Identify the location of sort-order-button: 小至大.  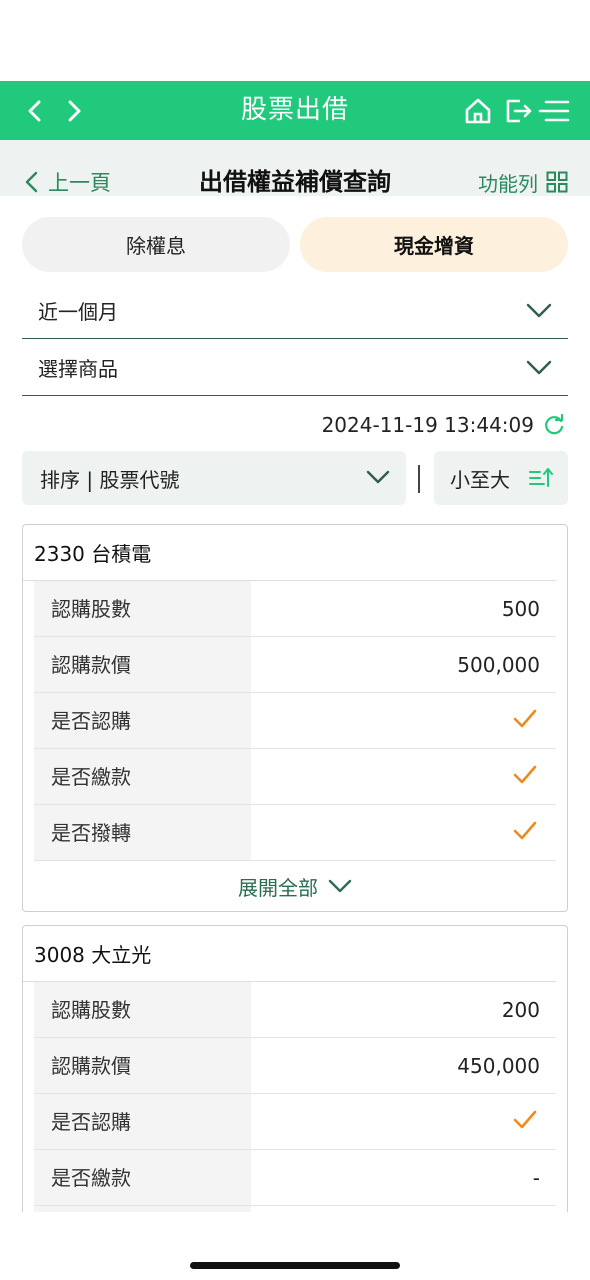
(501, 478).